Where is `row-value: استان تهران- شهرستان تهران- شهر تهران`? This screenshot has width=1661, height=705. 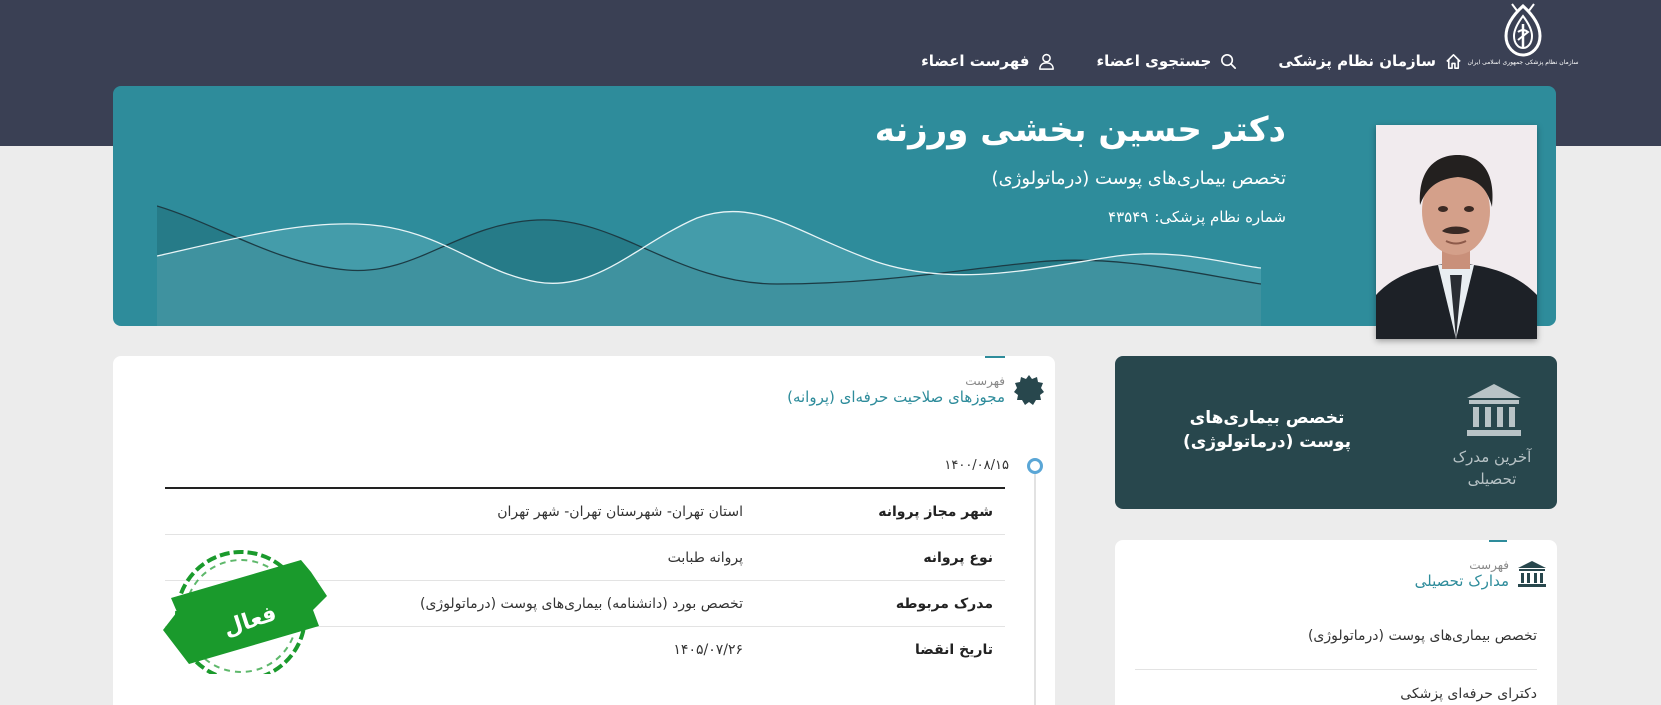 row-value: استان تهران- شهرستان تهران- شهر تهران is located at coordinates (620, 511).